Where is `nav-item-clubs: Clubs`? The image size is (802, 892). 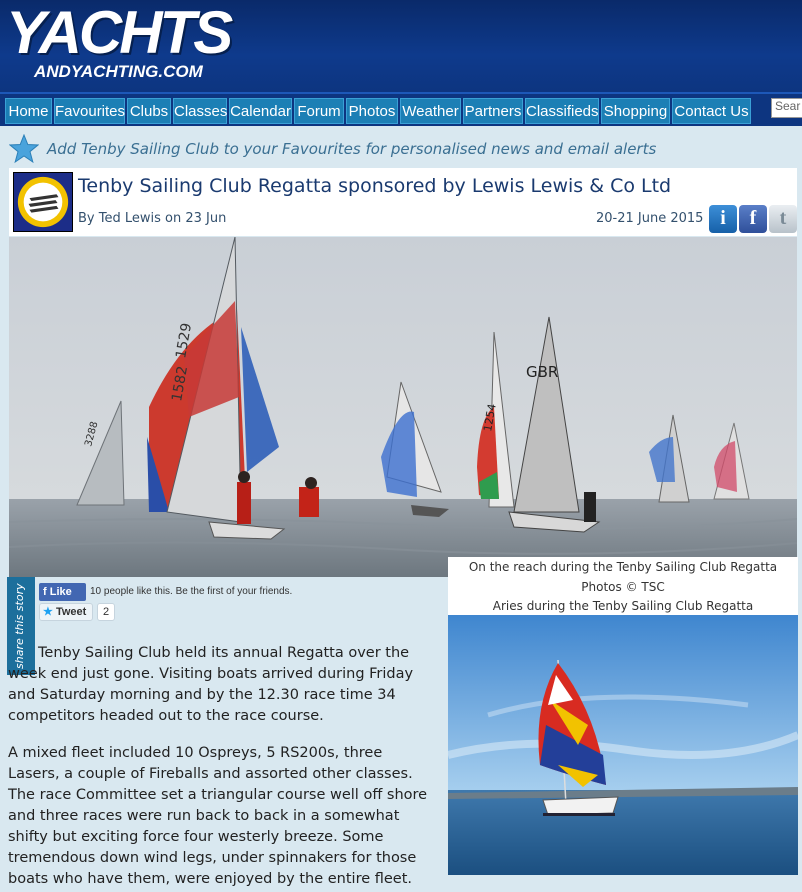 nav-item-clubs: Clubs is located at coordinates (149, 111).